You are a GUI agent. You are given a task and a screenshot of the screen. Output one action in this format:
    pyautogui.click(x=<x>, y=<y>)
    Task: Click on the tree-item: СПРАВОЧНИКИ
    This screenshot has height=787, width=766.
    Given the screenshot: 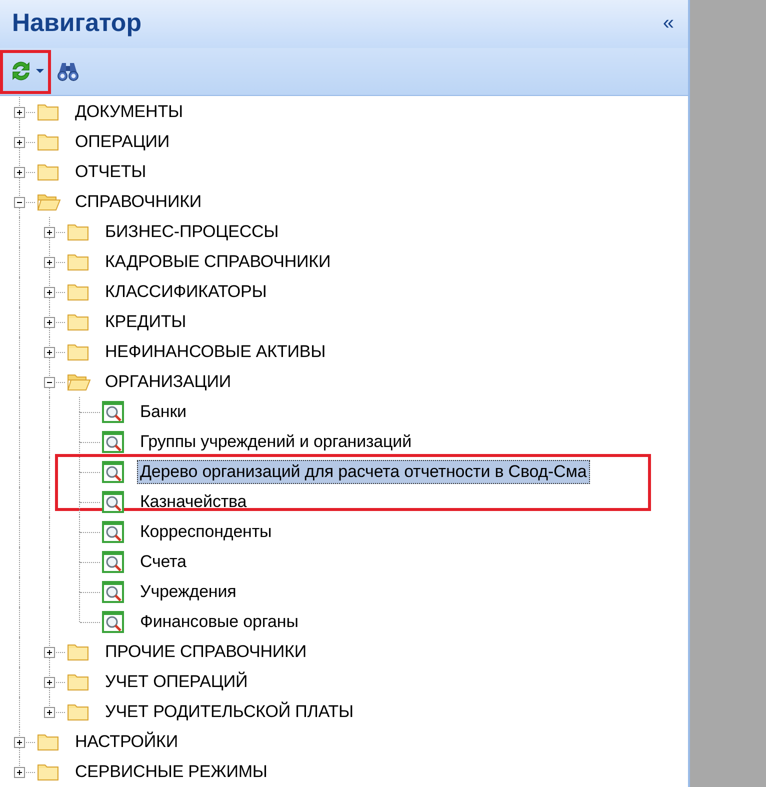 What is the action you would take?
    pyautogui.click(x=138, y=202)
    